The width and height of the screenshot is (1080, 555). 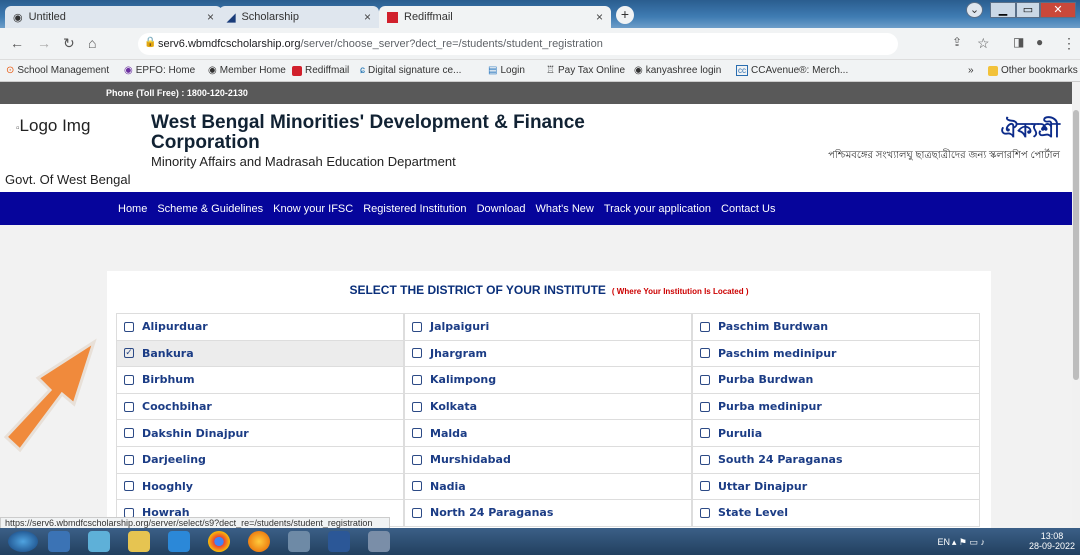 What do you see at coordinates (59, 541) in the screenshot?
I see `show-desktop-icon` at bounding box center [59, 541].